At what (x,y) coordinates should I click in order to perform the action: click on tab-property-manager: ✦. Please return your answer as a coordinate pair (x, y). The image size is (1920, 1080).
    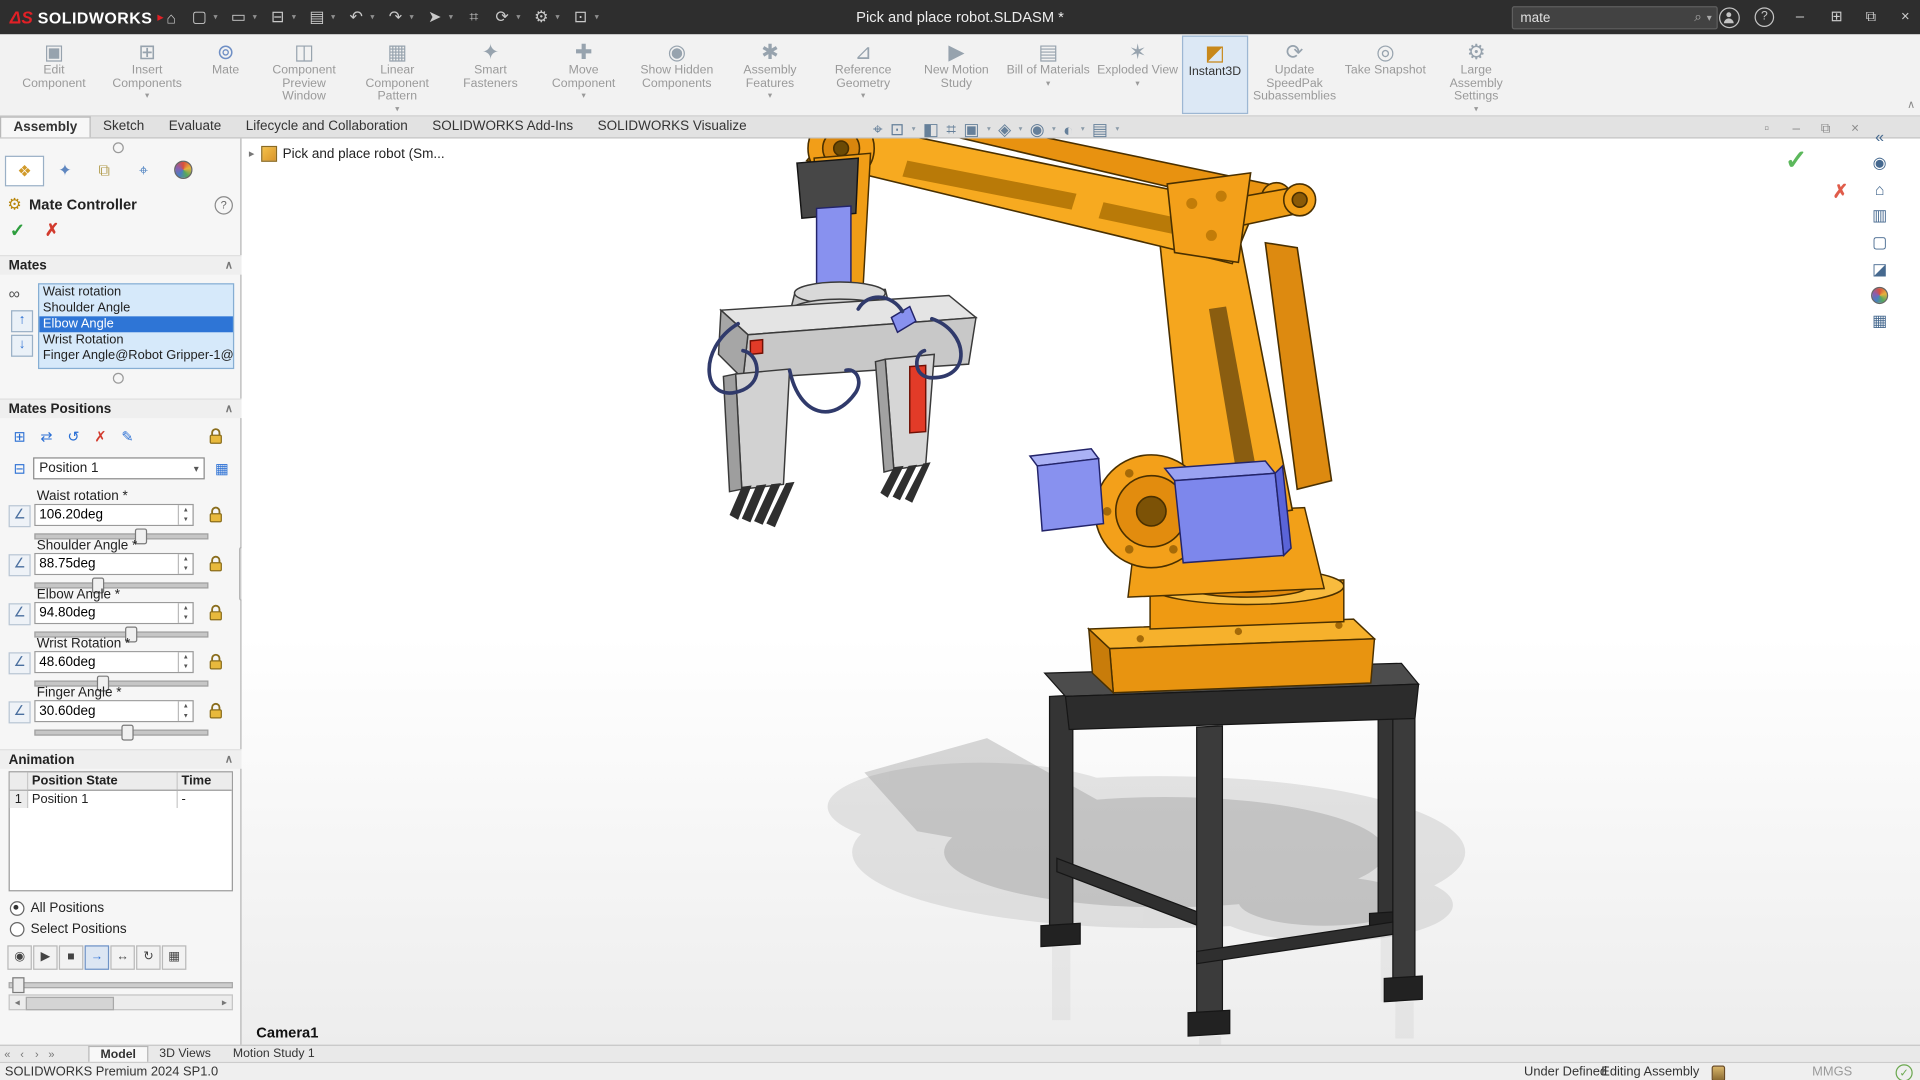
    Looking at the image, I should click on (65, 170).